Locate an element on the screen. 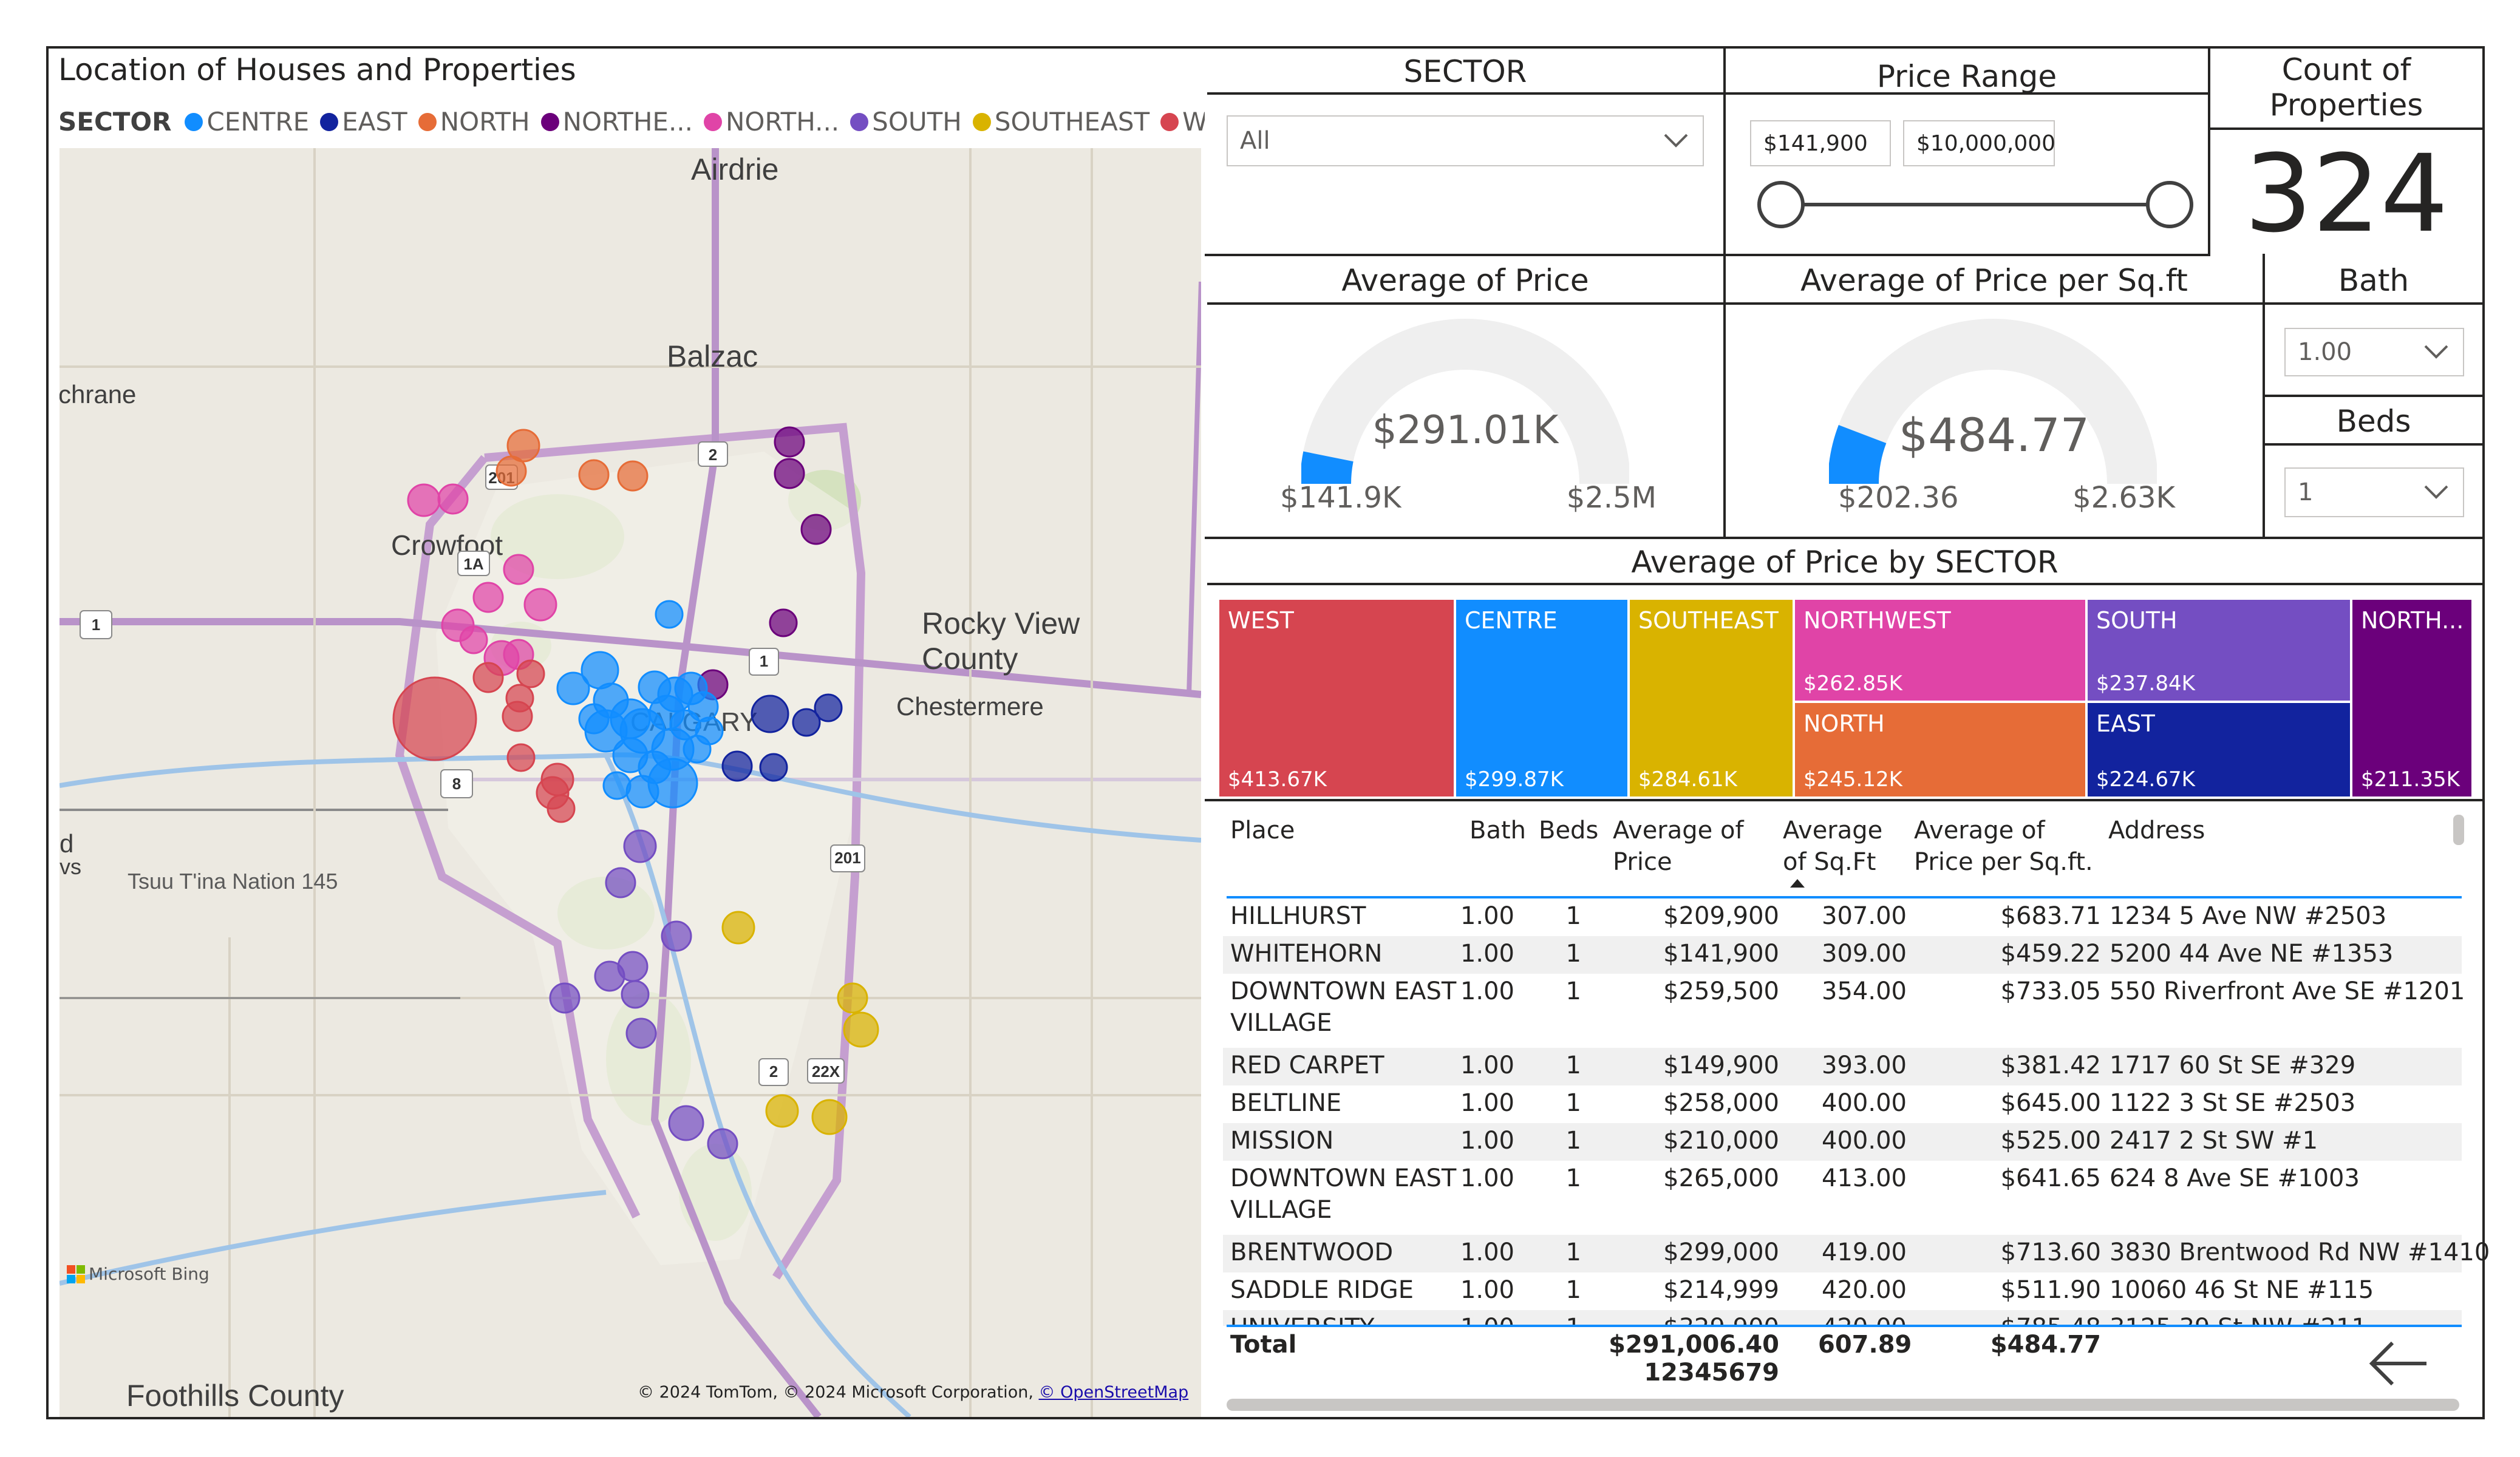  back-arrow-icon is located at coordinates (2398, 1363).